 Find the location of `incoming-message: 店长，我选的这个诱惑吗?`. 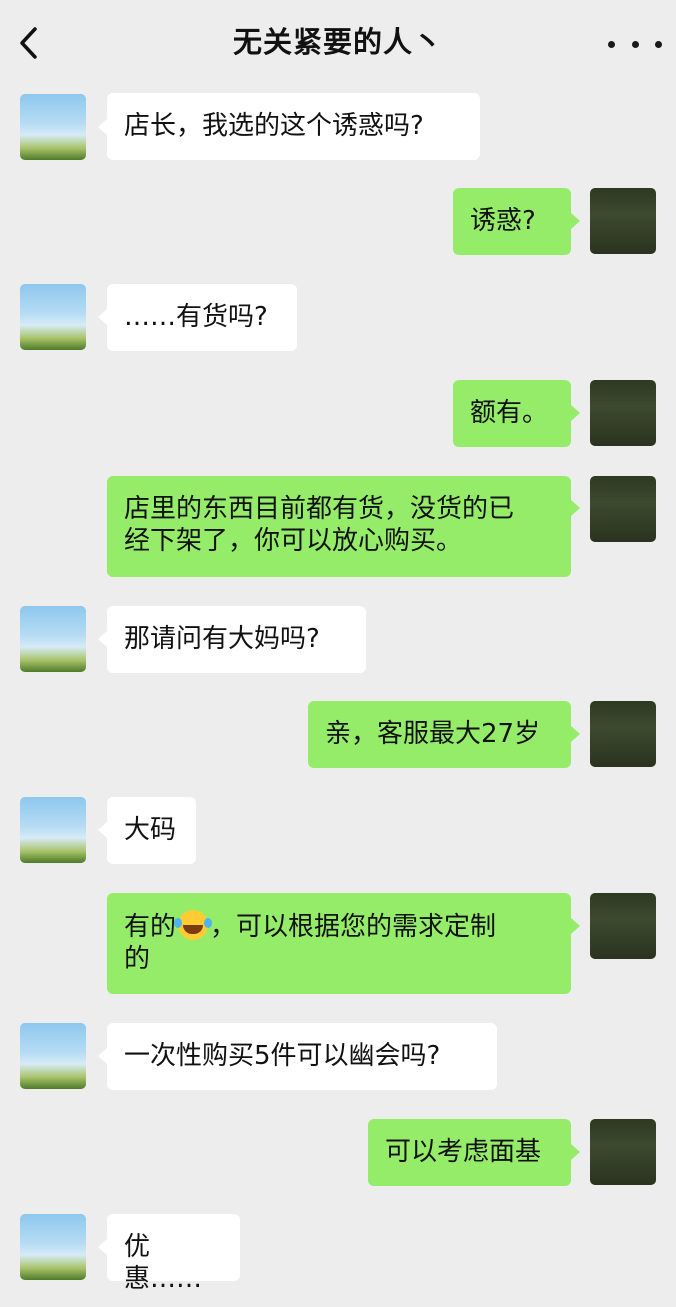

incoming-message: 店长，我选的这个诱惑吗? is located at coordinates (293, 126).